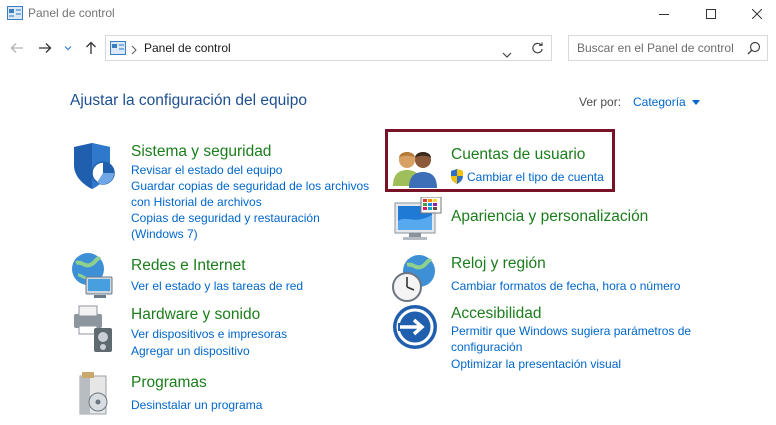 Image resolution: width=776 pixels, height=425 pixels. What do you see at coordinates (328, 48) in the screenshot?
I see `address-bar: Panel de control` at bounding box center [328, 48].